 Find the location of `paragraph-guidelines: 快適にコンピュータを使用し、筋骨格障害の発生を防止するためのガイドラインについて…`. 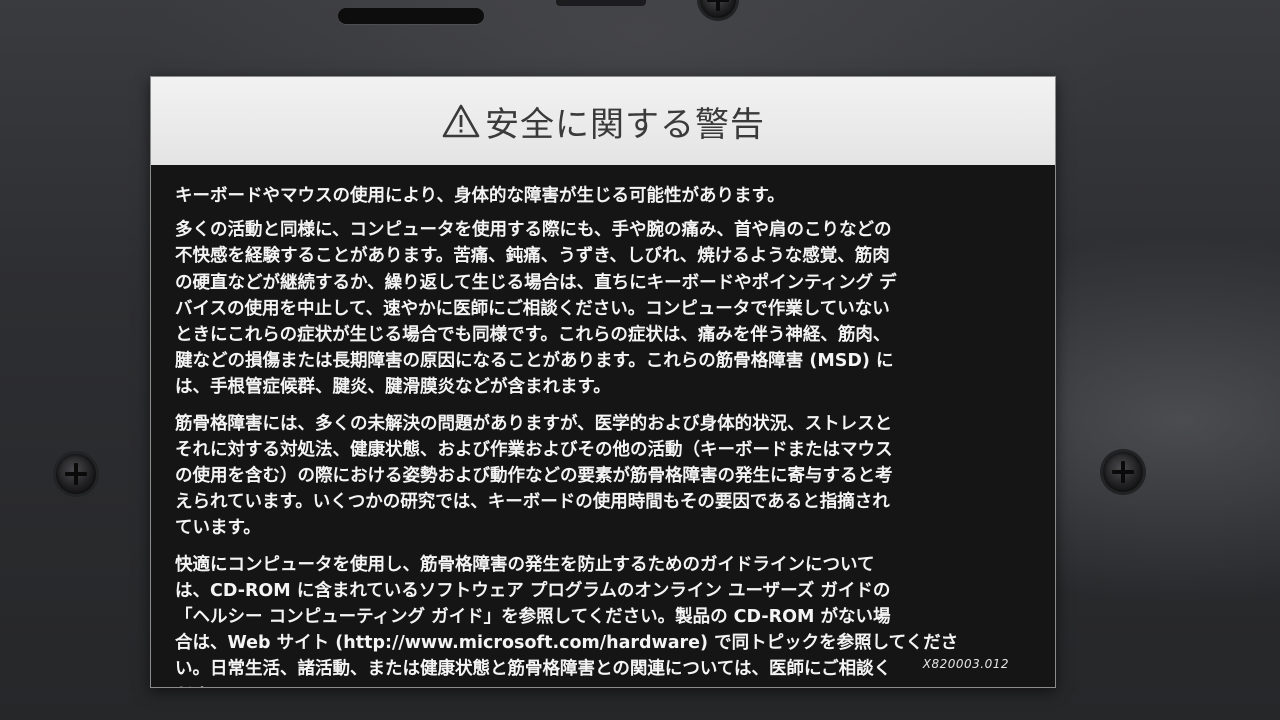

paragraph-guidelines: 快適にコンピュータを使用し、筋骨格障害の発生を防止するためのガイドラインについて… is located at coordinates (567, 620).